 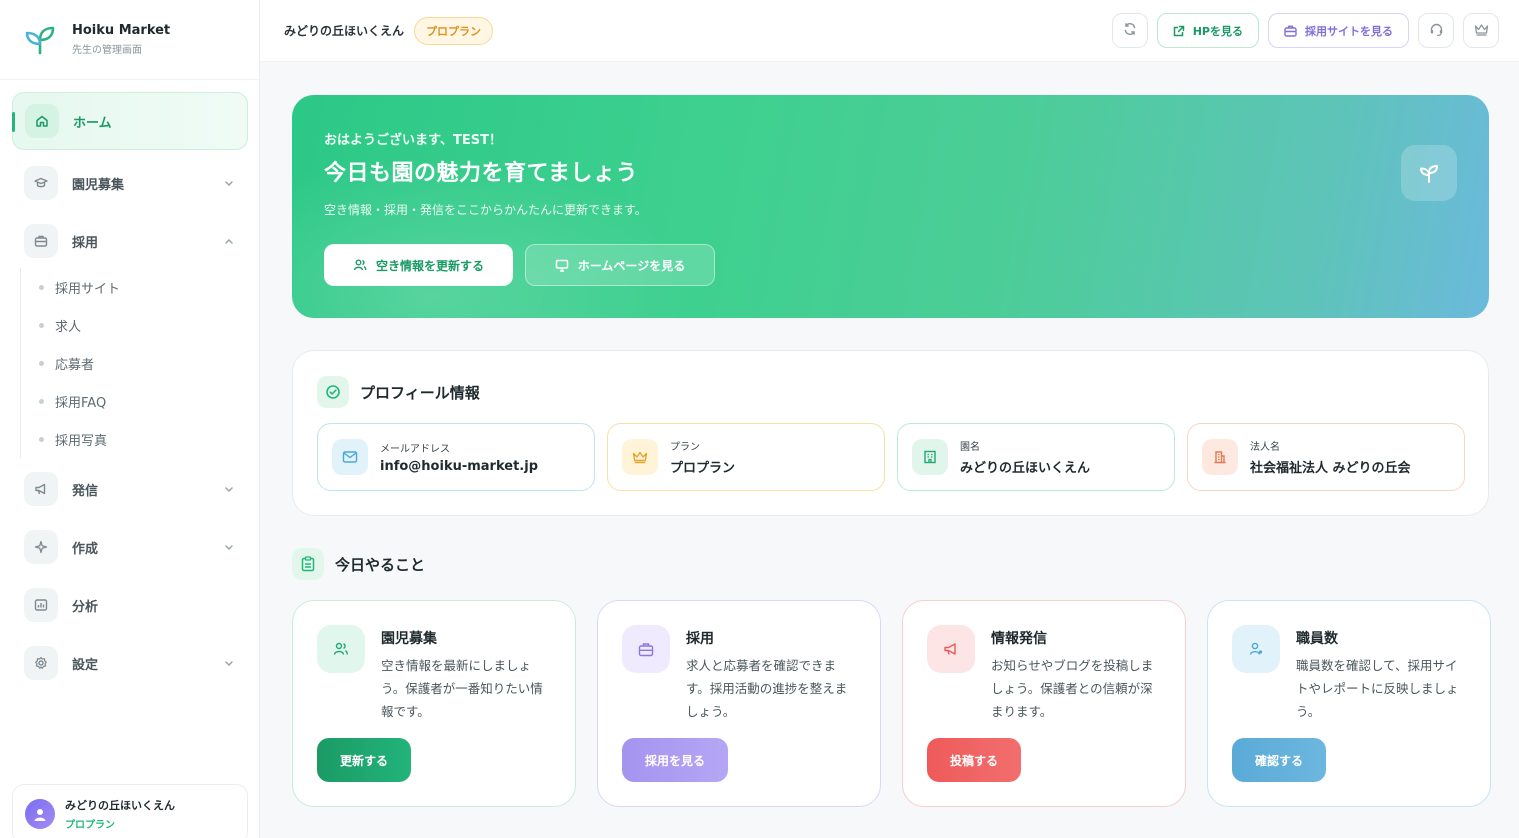 What do you see at coordinates (1207, 30) in the screenshot?
I see `view-hp-button: HPを見る` at bounding box center [1207, 30].